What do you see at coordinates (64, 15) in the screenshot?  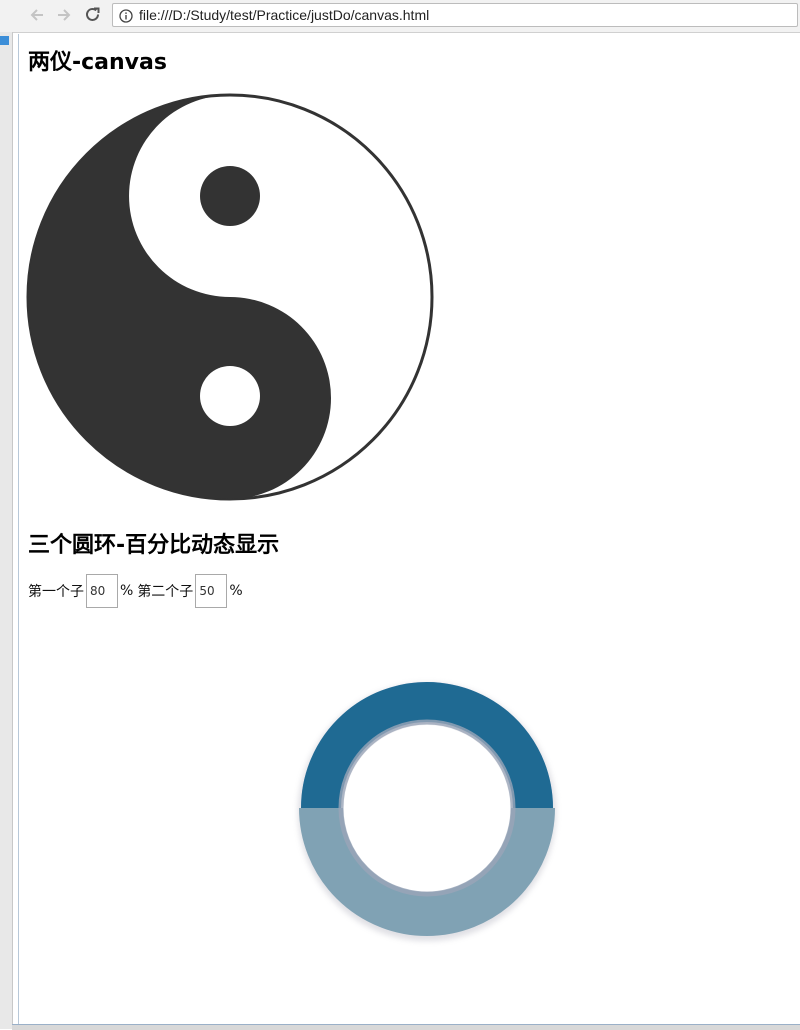 I see `forward-arrow-icon` at bounding box center [64, 15].